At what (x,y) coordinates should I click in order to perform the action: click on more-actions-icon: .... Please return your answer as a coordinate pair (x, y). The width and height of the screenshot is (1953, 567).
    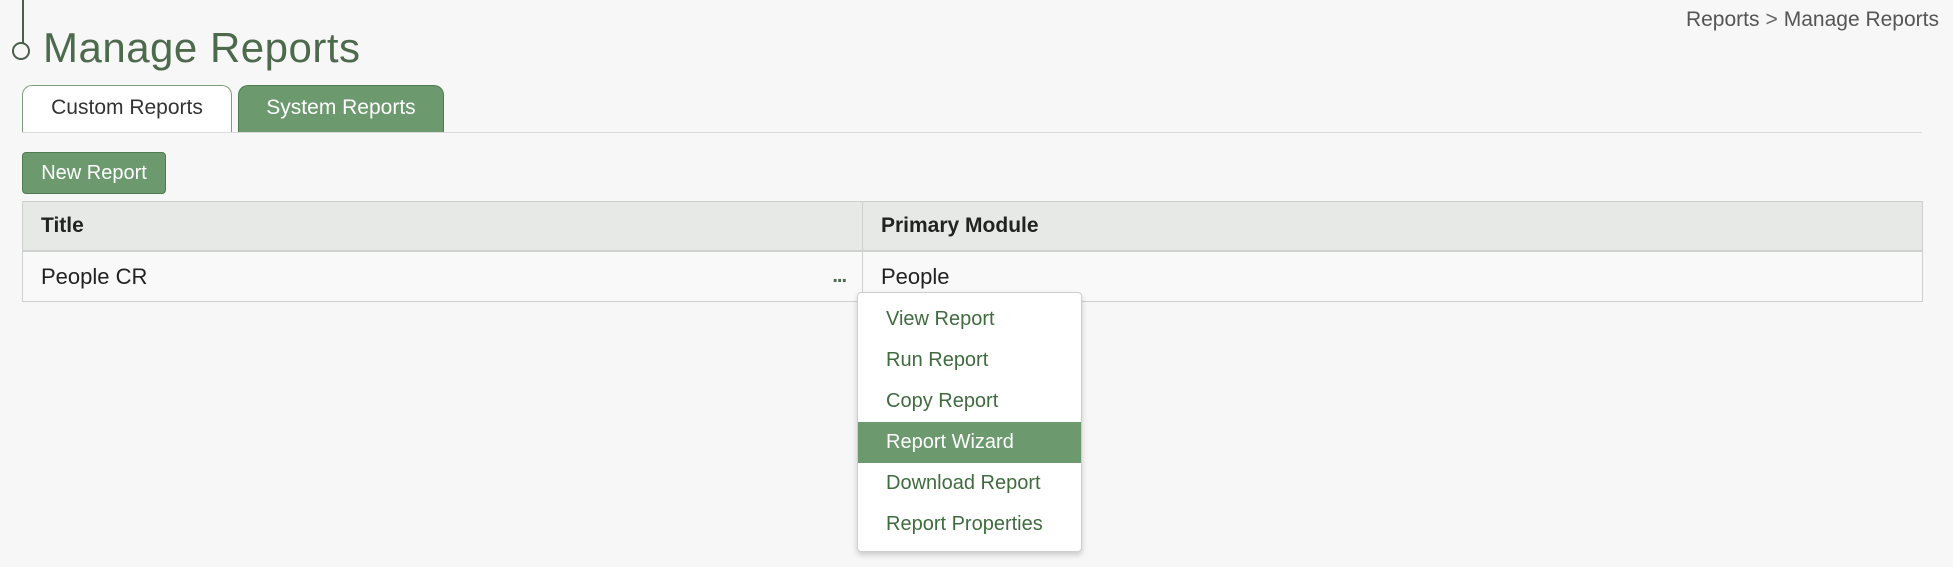
    Looking at the image, I should click on (839, 276).